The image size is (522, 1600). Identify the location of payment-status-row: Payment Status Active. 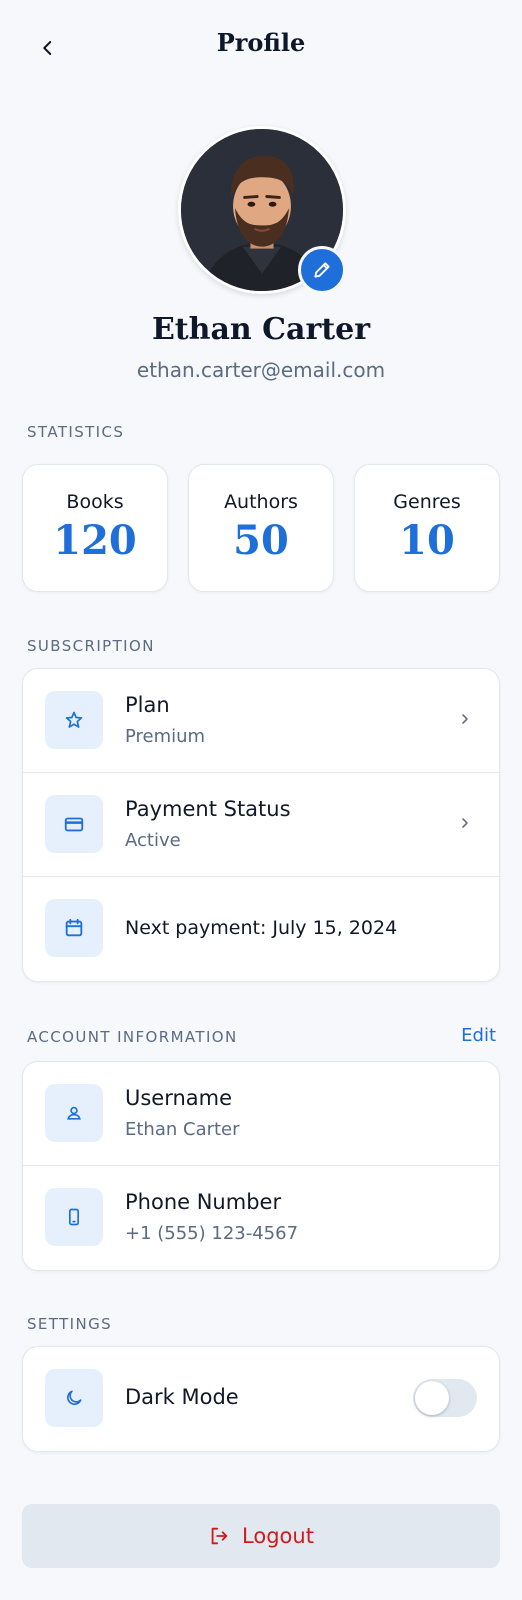
(261, 825).